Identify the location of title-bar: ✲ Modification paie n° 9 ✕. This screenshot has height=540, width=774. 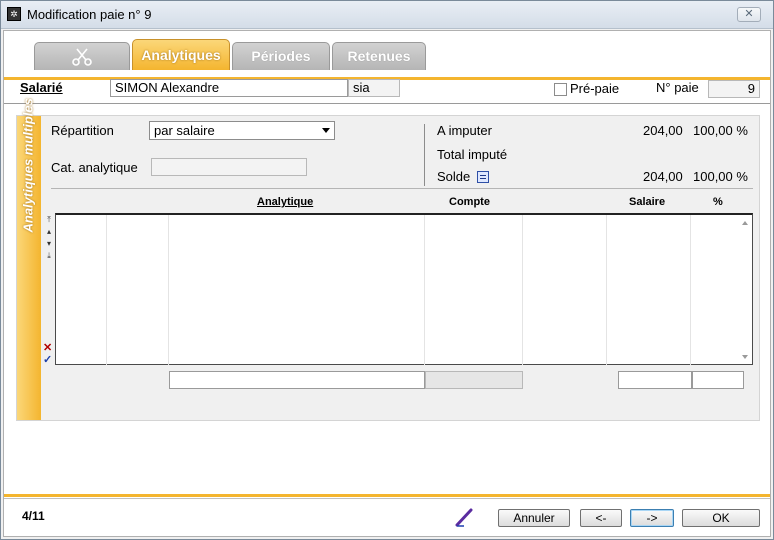
(387, 15).